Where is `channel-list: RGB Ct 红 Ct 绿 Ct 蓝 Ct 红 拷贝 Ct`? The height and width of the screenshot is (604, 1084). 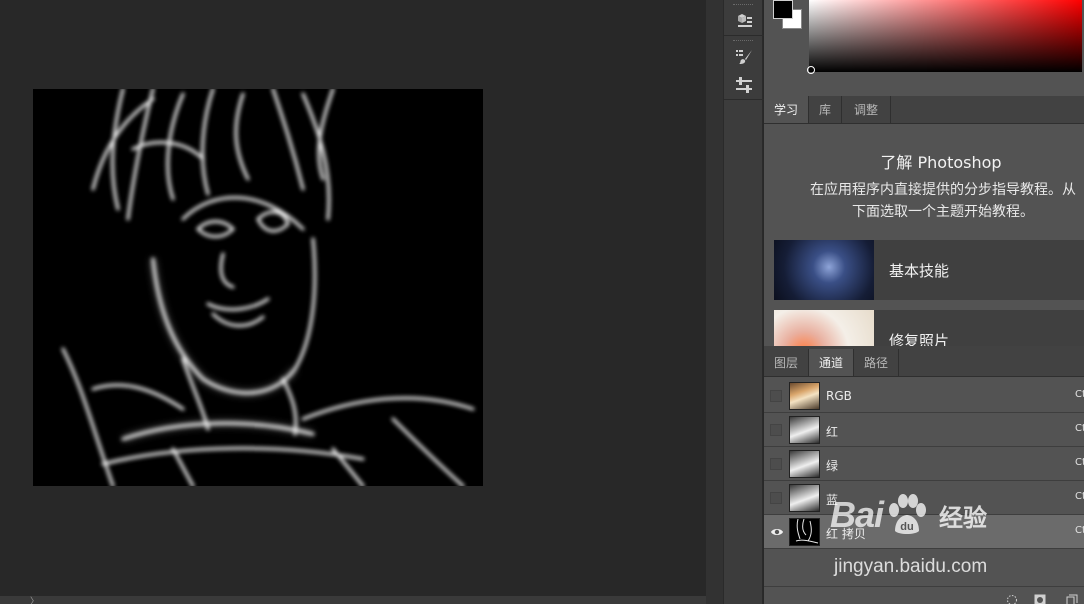
channel-list: RGB Ct 红 Ct 绿 Ct 蓝 Ct 红 拷贝 Ct is located at coordinates (924, 464).